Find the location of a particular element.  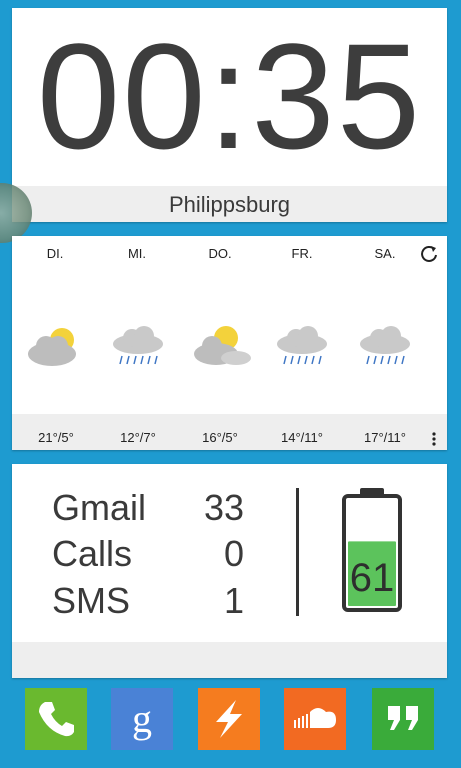

city-label: Philippsburg is located at coordinates (229, 204).